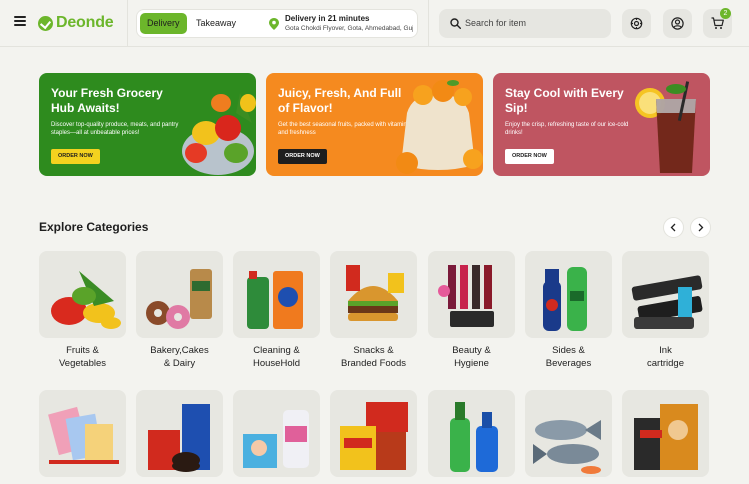  What do you see at coordinates (373, 357) in the screenshot?
I see `category-label: Snacks & Branded Foods` at bounding box center [373, 357].